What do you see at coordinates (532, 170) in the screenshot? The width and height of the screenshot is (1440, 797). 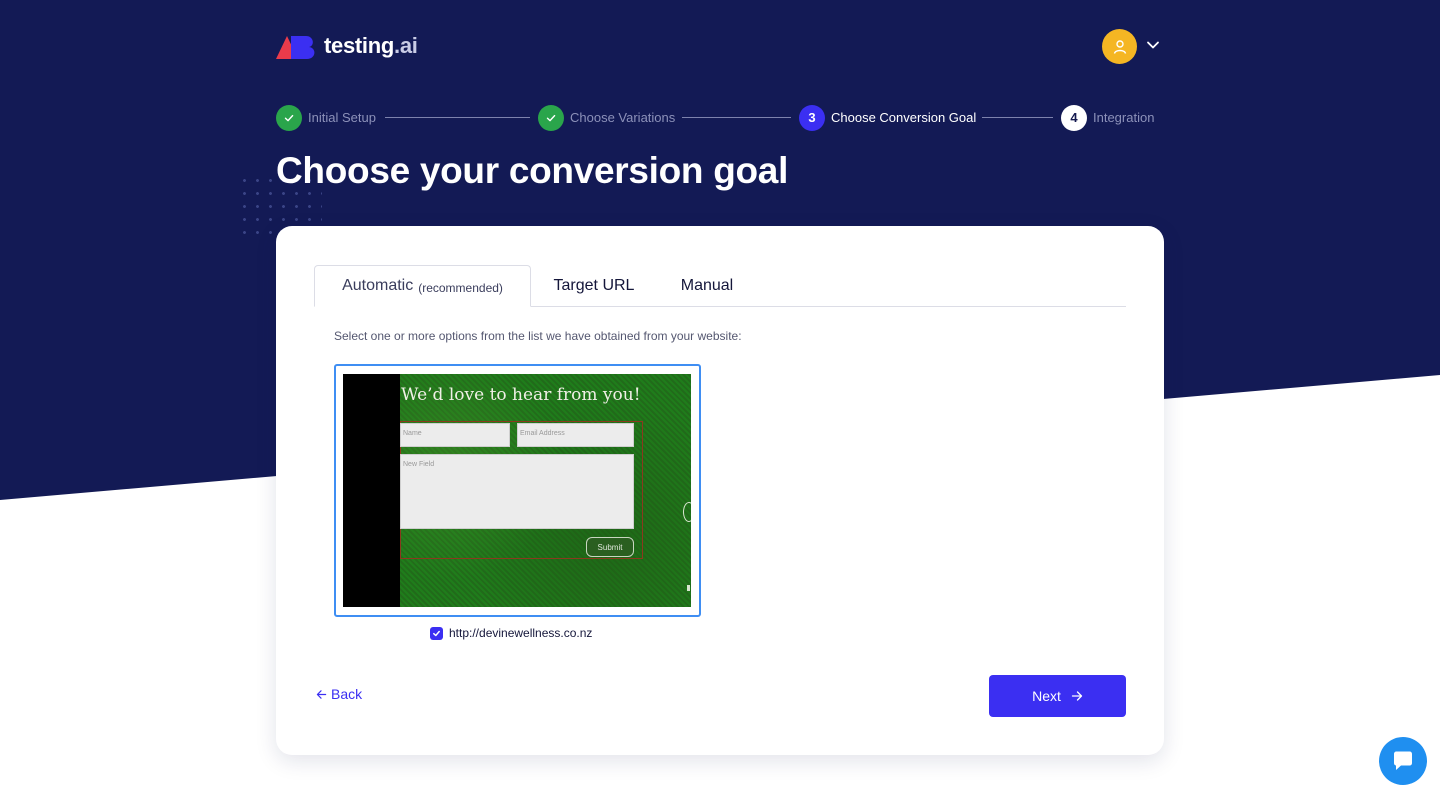 I see `page-title: Choose your conversion goal` at bounding box center [532, 170].